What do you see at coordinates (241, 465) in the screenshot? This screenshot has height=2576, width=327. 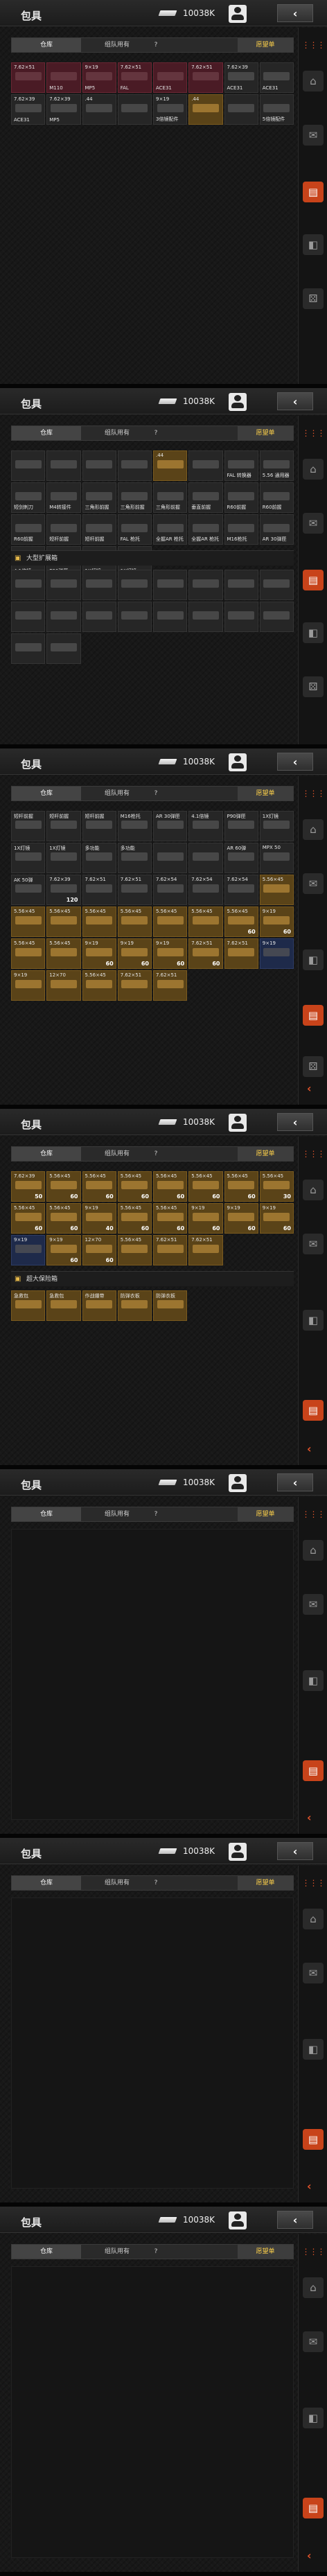 I see `inventory-slot: FAL 转换器` at bounding box center [241, 465].